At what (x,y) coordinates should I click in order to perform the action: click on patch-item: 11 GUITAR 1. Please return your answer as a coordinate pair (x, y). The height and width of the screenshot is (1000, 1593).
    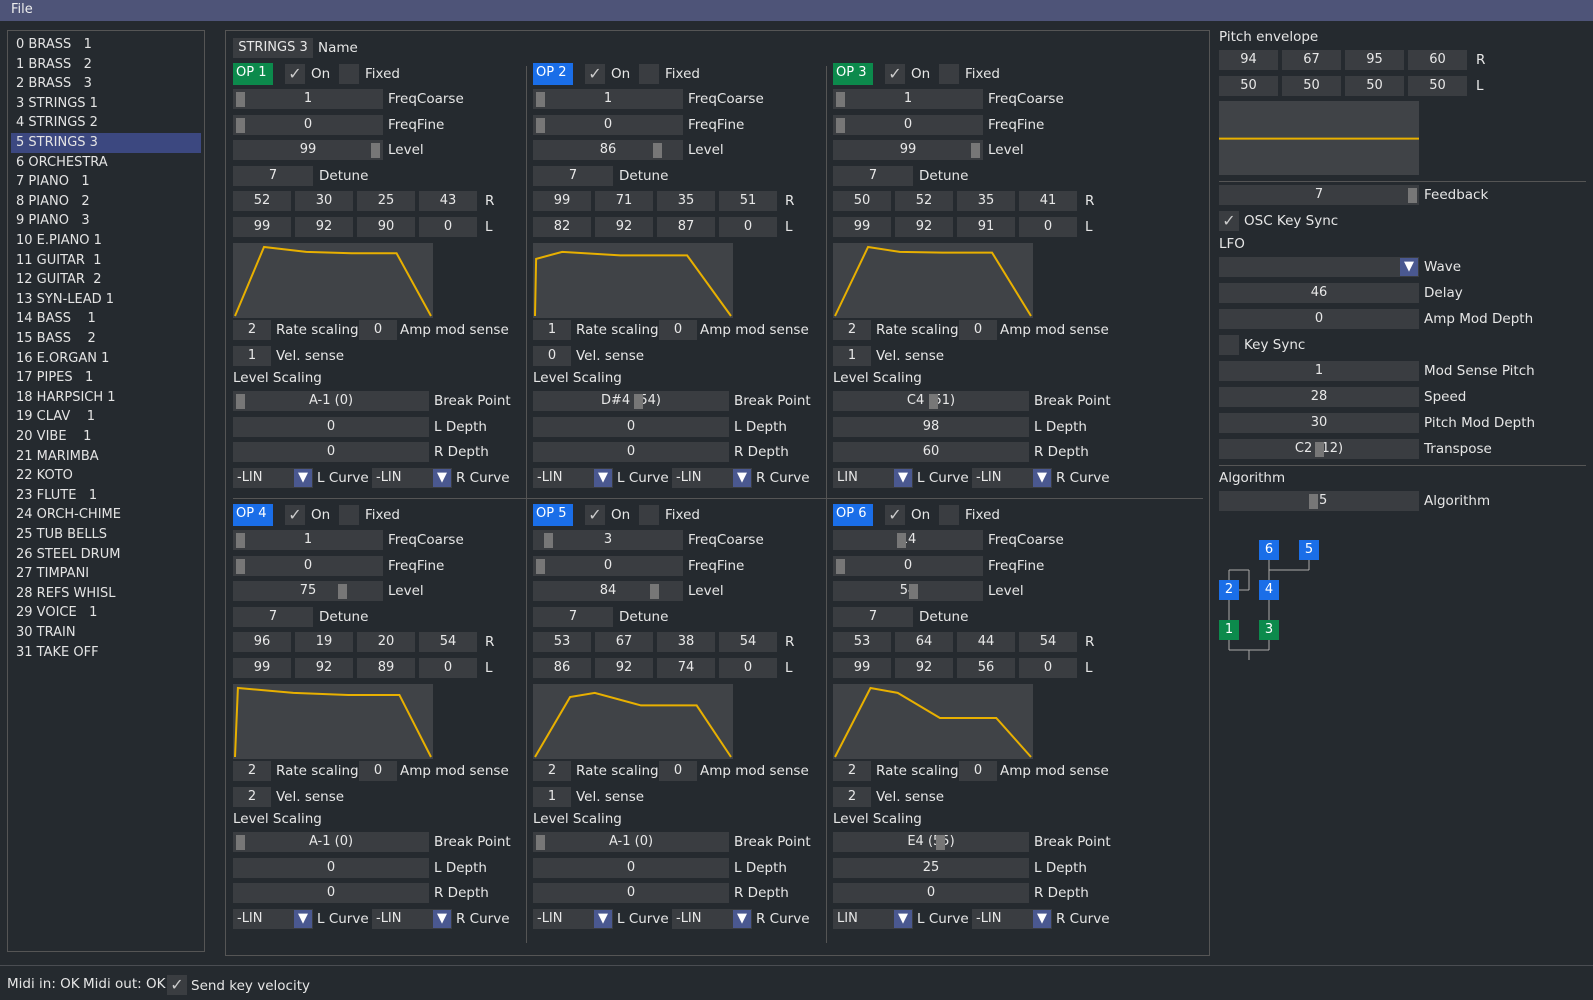
    Looking at the image, I should click on (106, 261).